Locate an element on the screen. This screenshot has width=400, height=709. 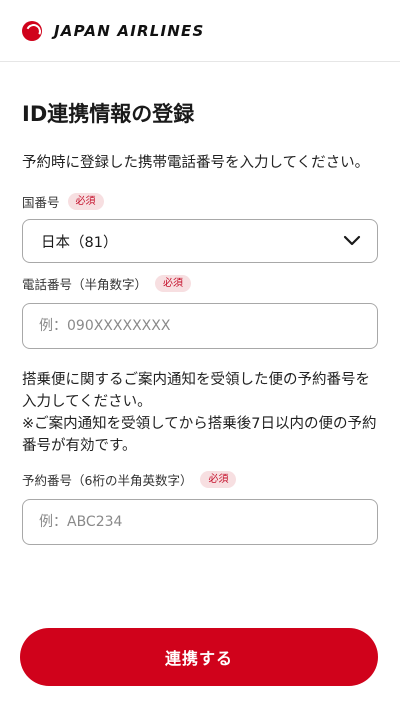
country-code-label-row: 国番号 必須 is located at coordinates (200, 201).